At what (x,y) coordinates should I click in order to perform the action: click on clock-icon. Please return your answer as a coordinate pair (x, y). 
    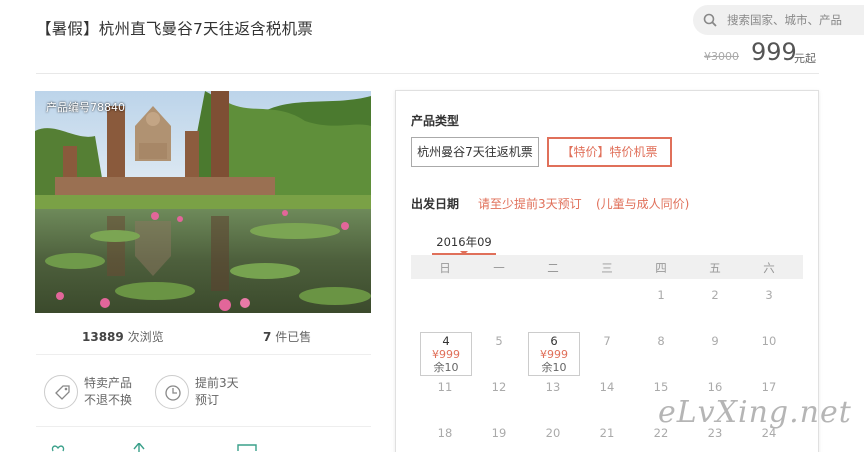
    Looking at the image, I should click on (172, 392).